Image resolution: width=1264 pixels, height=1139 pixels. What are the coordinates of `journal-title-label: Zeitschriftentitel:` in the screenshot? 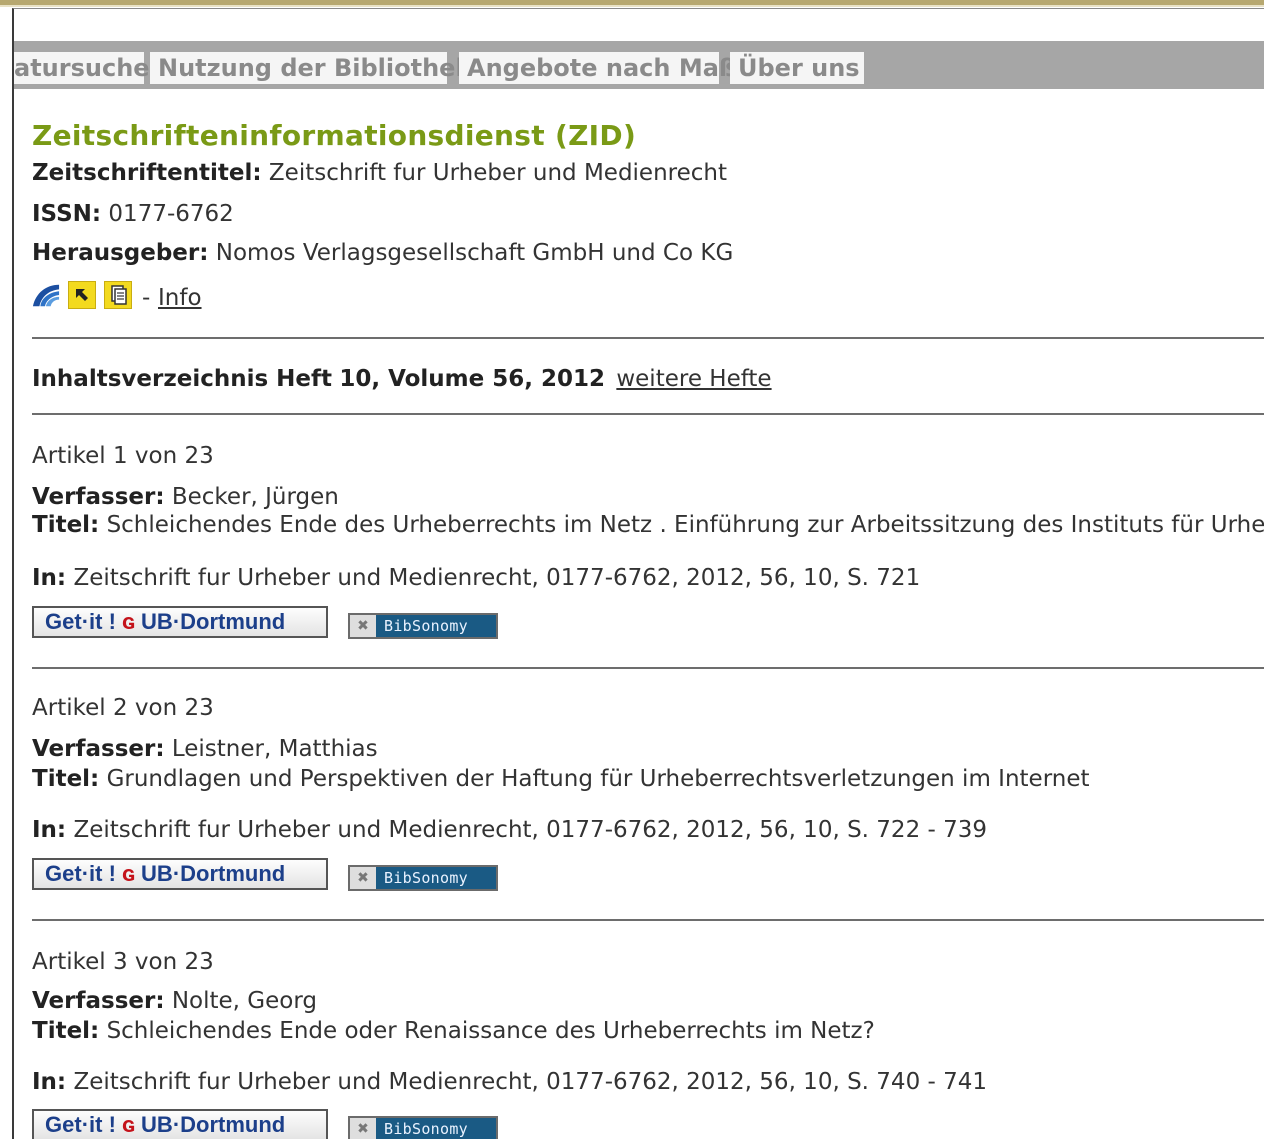 It's located at (147, 173).